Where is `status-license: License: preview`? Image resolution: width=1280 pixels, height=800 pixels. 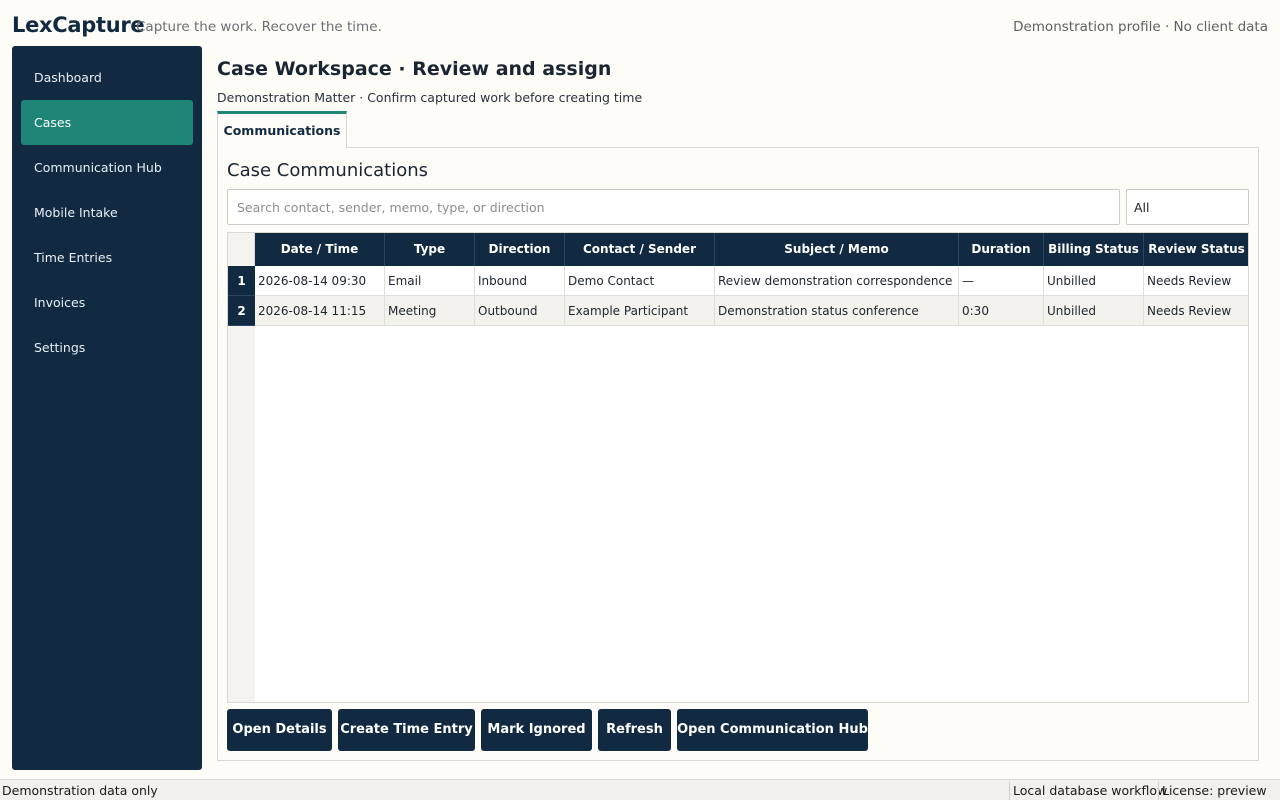
status-license: License: preview is located at coordinates (1214, 791).